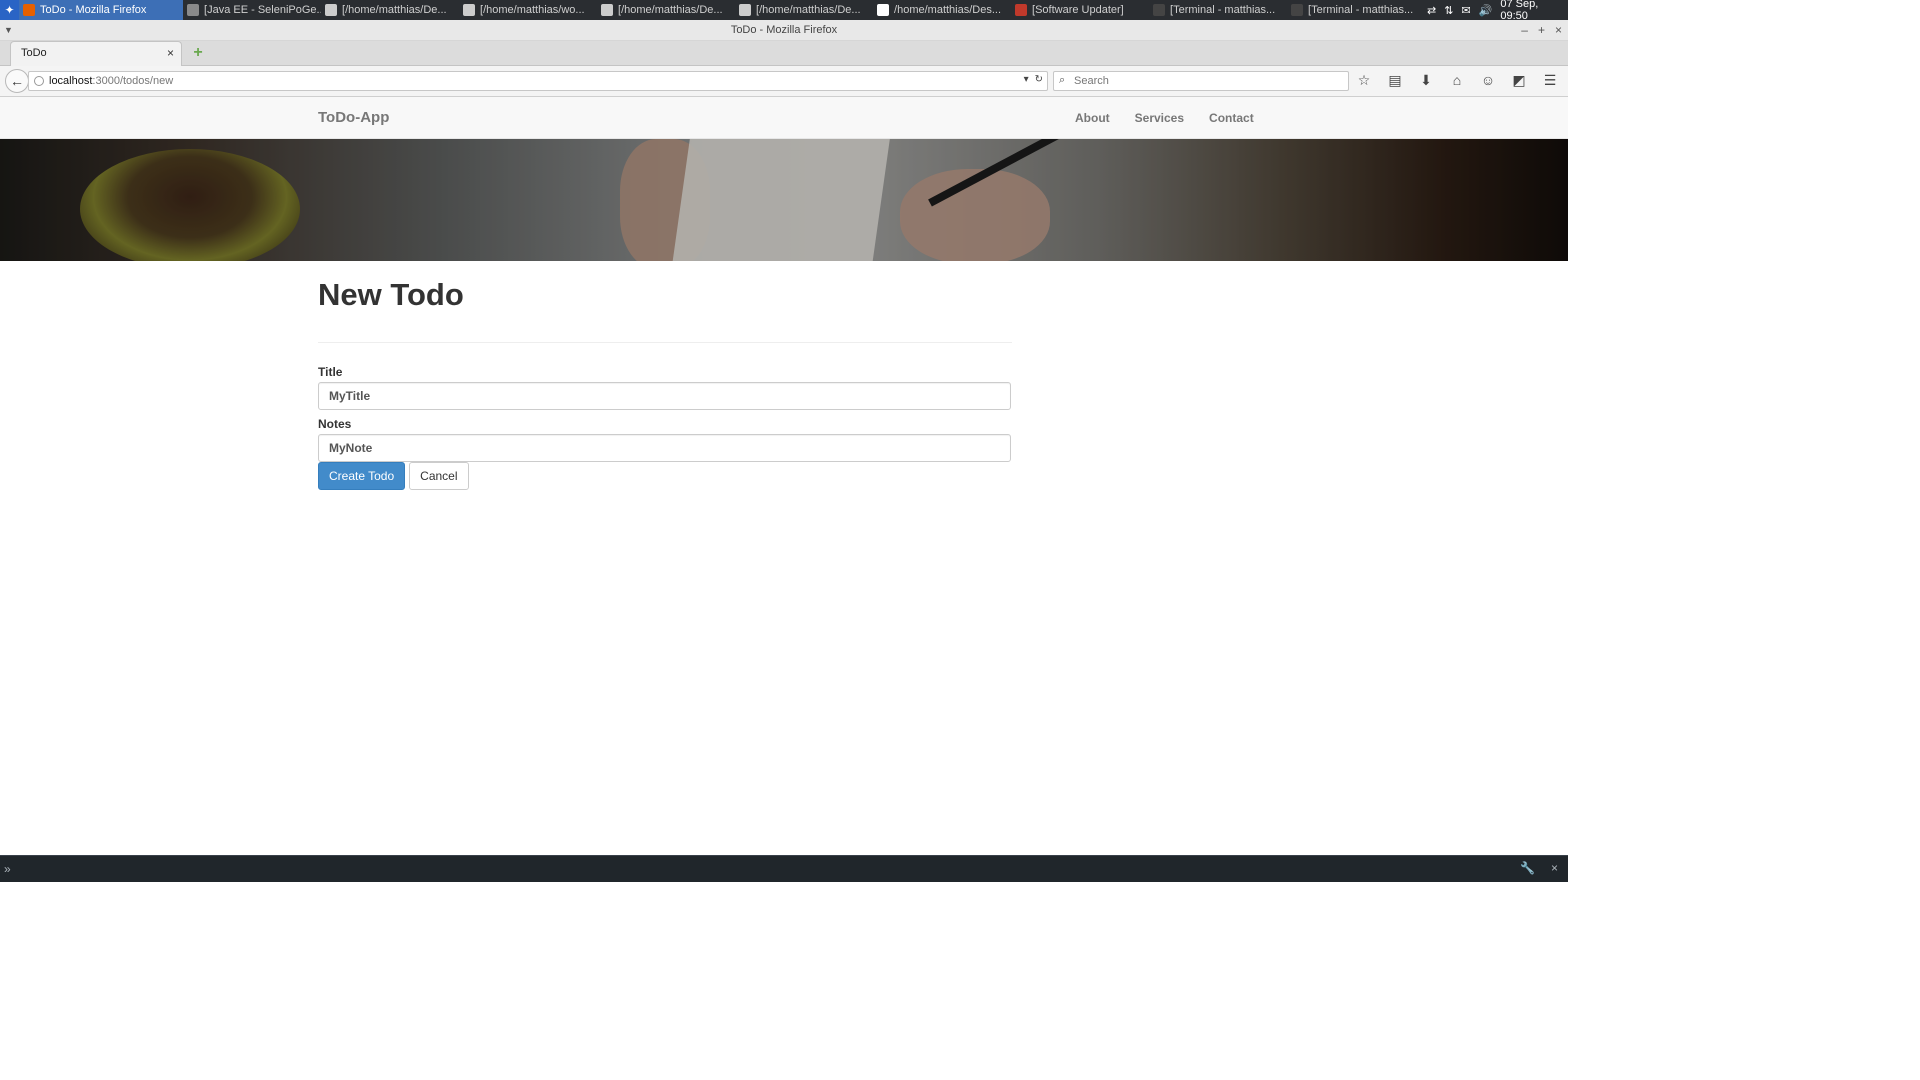 The image size is (1920, 1080). I want to click on developer-toolbar: » 🔧 ×, so click(784, 868).